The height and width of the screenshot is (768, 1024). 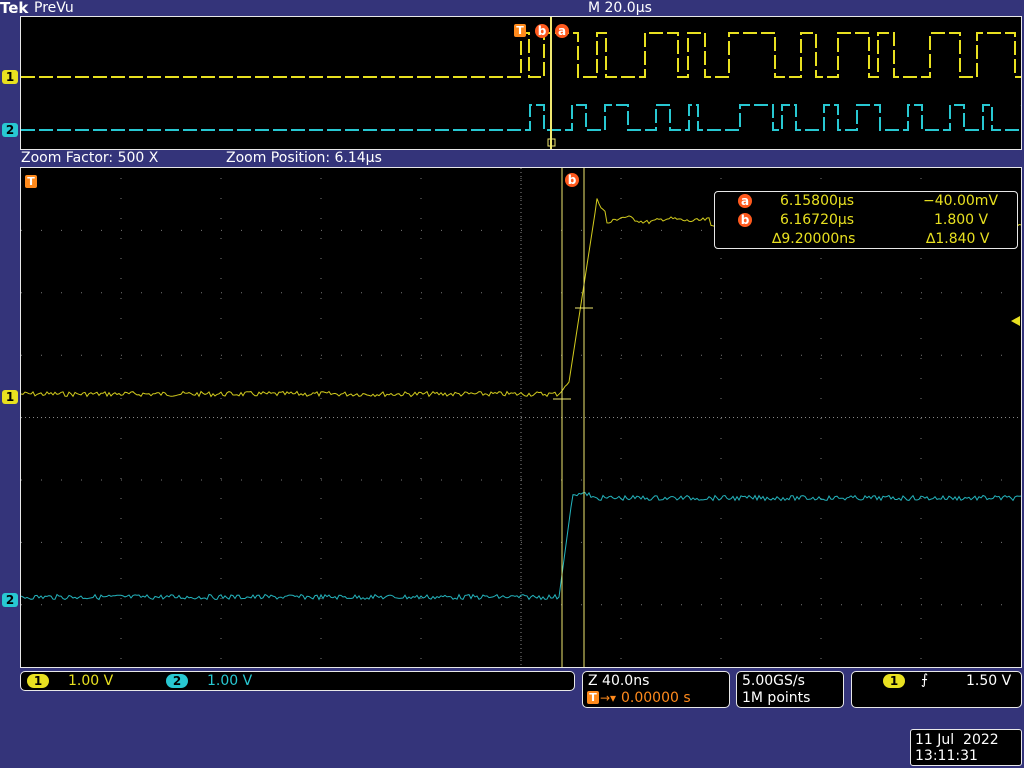 What do you see at coordinates (562, 31) in the screenshot?
I see `overview-cursor-a-marker: a` at bounding box center [562, 31].